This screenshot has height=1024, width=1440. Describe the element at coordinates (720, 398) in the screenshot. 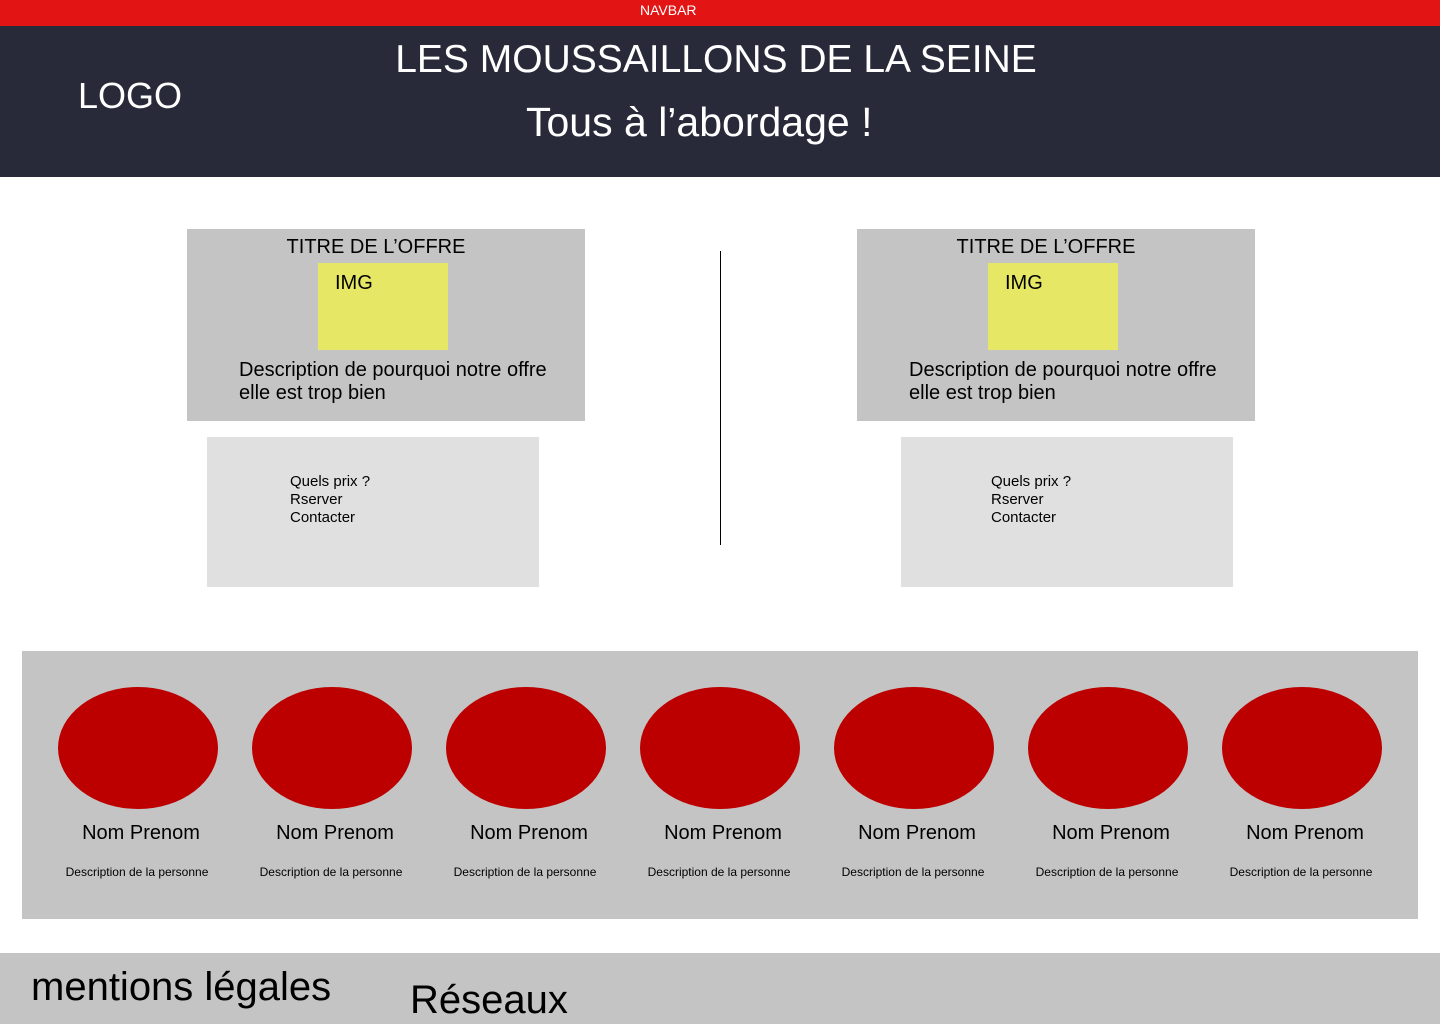

I see `offers-divider` at that location.